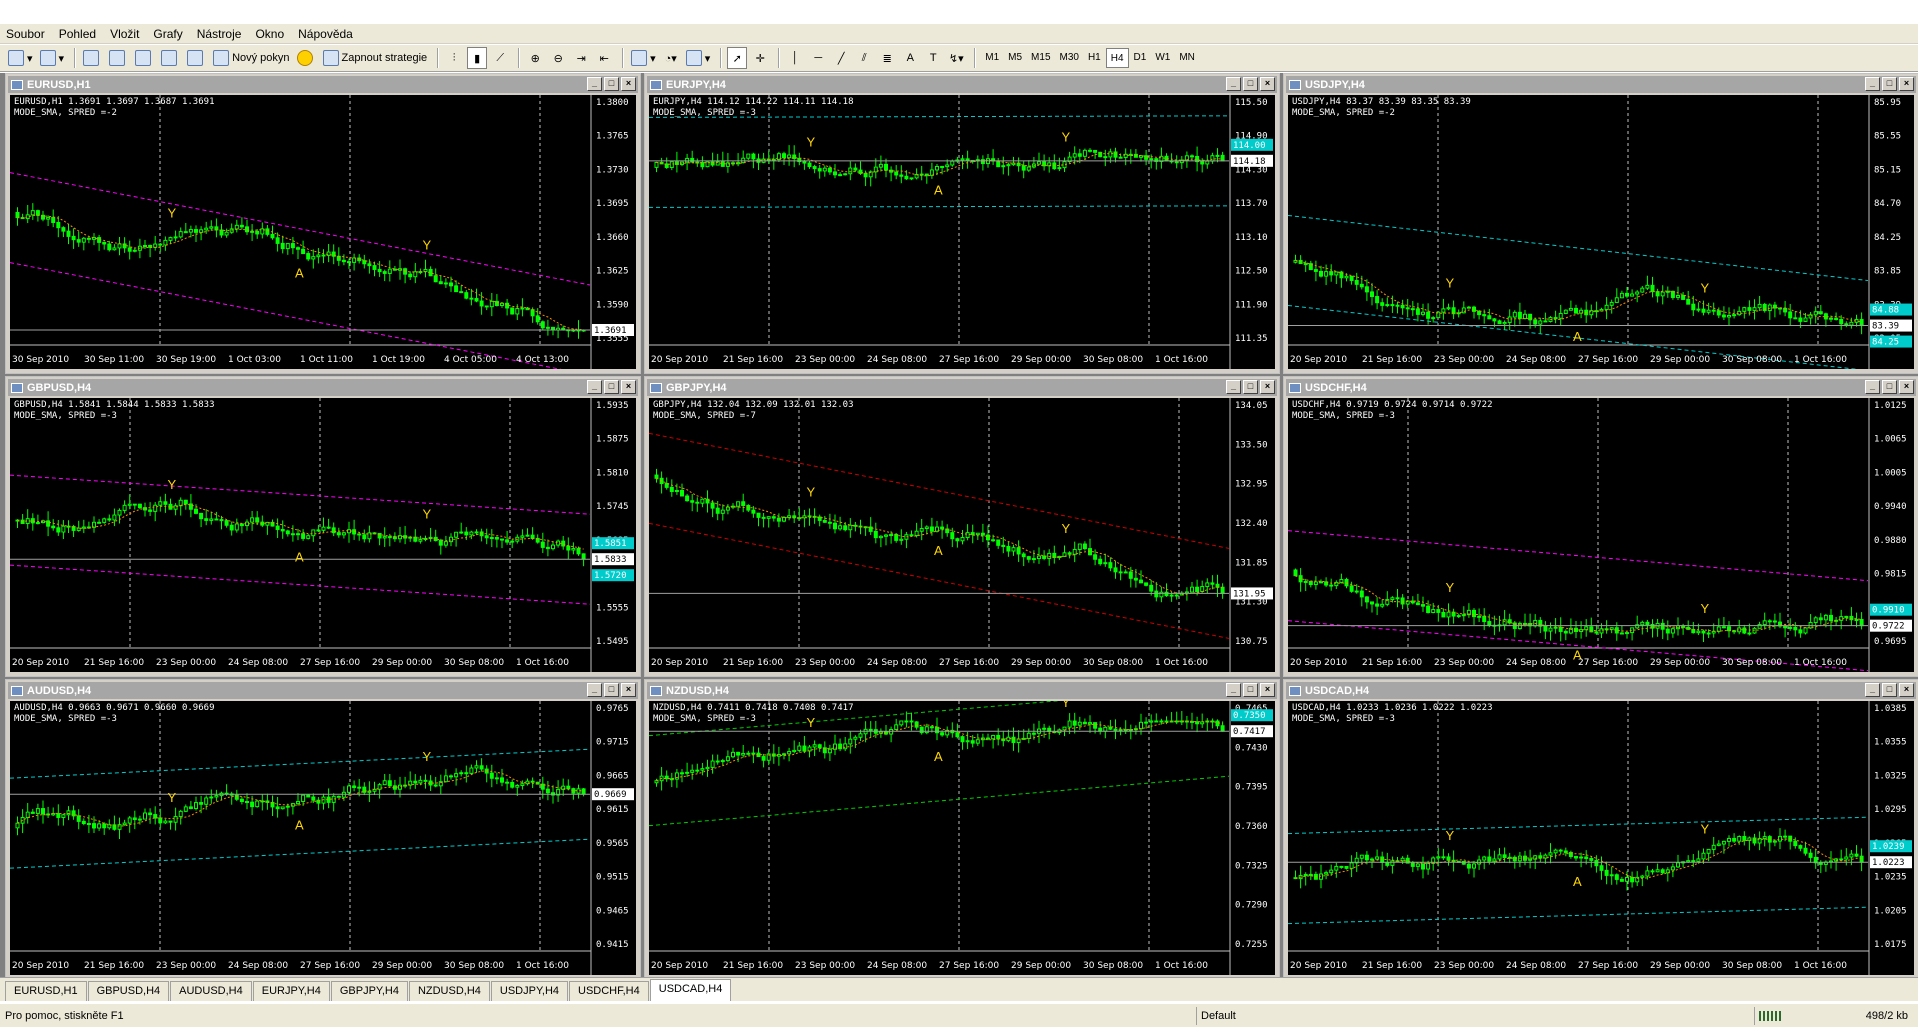 Image resolution: width=1918 pixels, height=1027 pixels. What do you see at coordinates (52, 58) in the screenshot?
I see `profiles-button: ▾` at bounding box center [52, 58].